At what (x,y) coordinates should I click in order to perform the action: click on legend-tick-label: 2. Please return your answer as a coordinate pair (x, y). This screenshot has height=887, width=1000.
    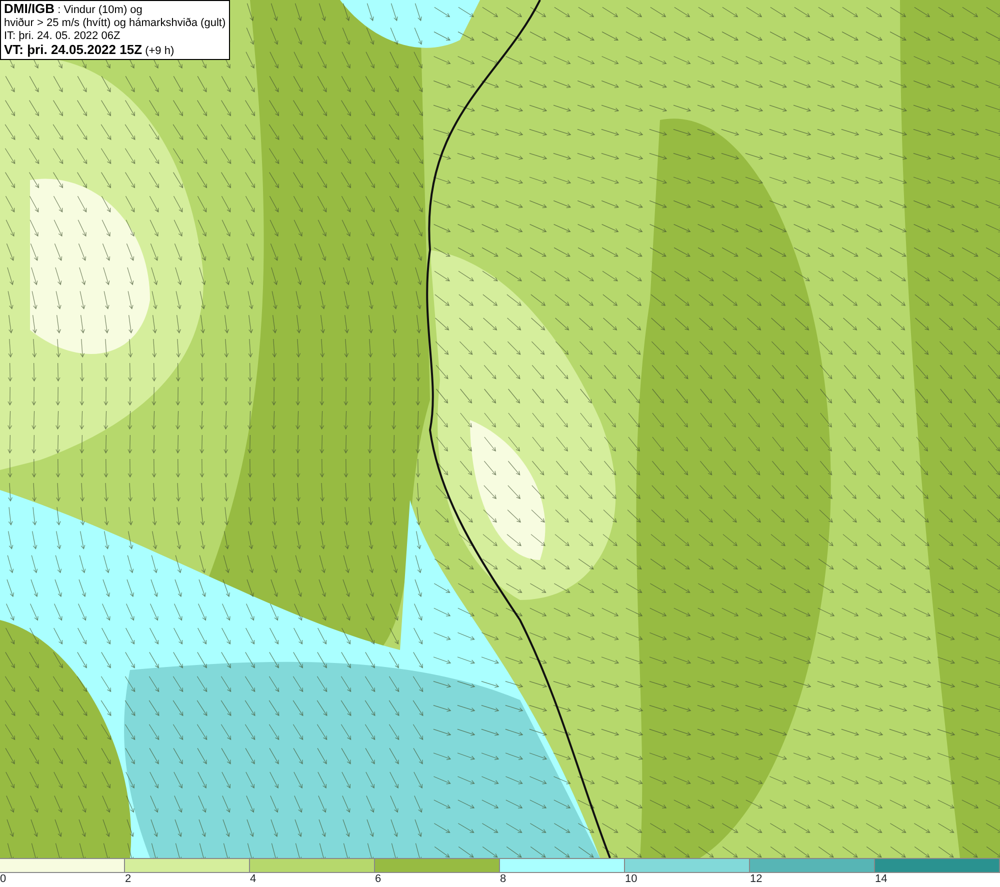
    Looking at the image, I should click on (128, 879).